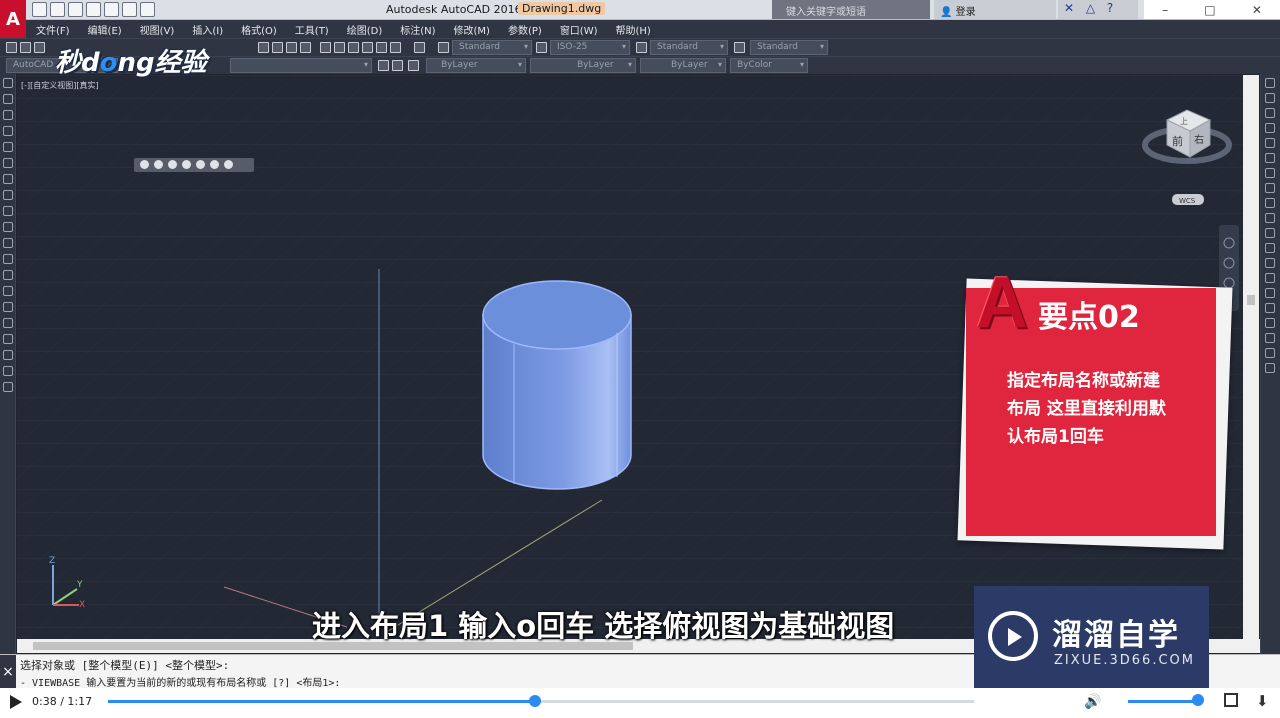 The width and height of the screenshot is (1280, 718). I want to click on view-top-icon, so click(144, 164).